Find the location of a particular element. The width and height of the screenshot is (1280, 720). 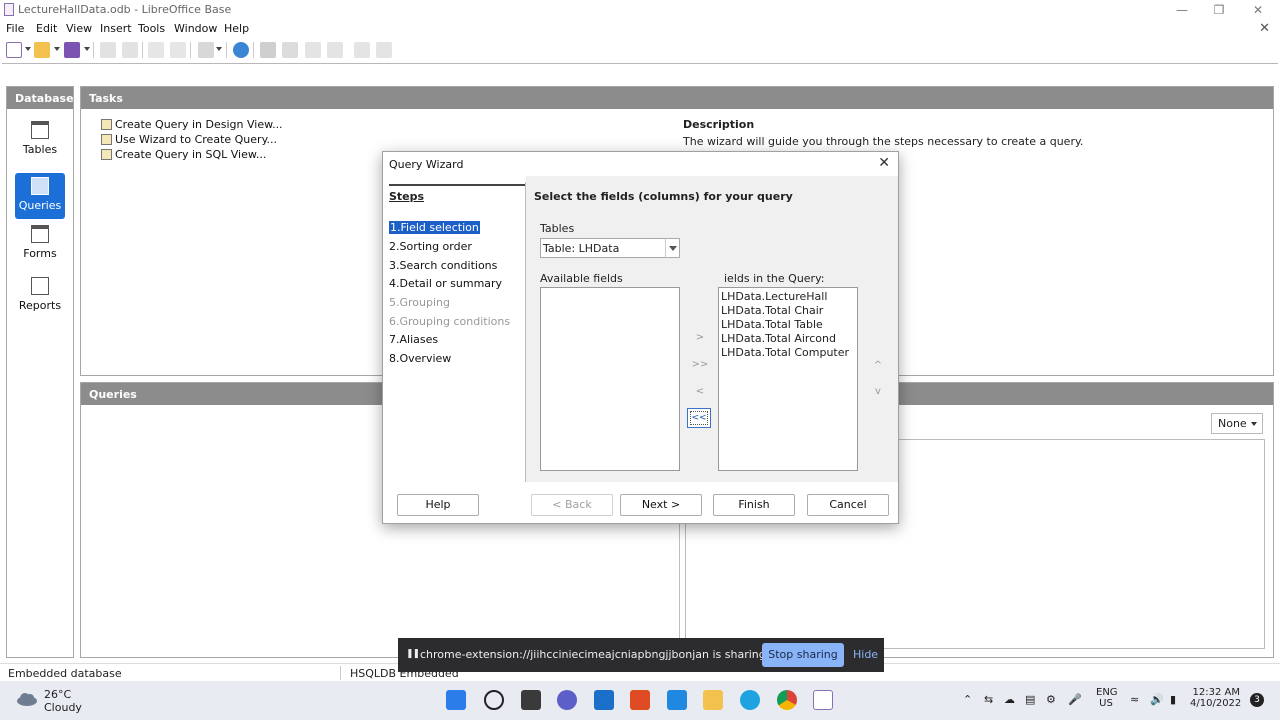

rename-icon is located at coordinates (362, 50).